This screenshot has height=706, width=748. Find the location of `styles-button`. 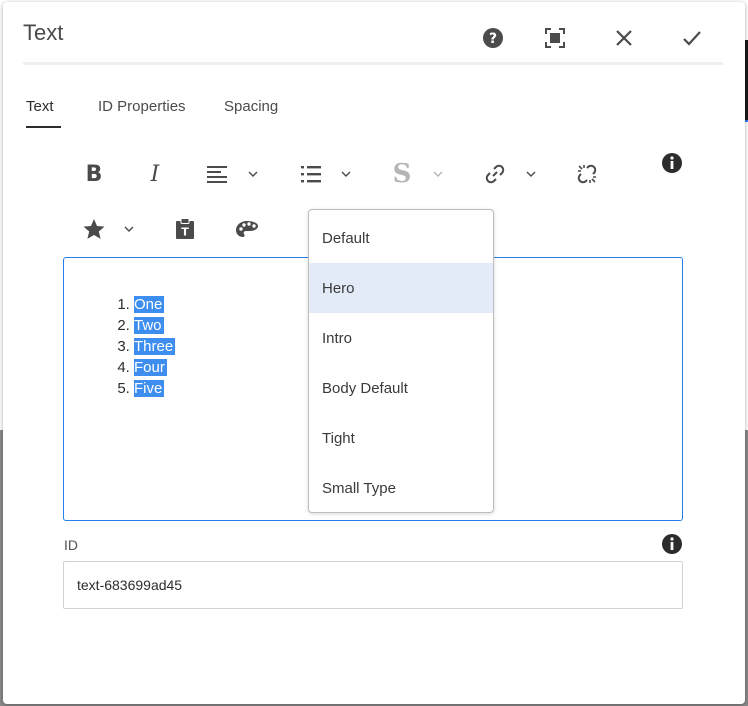

styles-button is located at coordinates (94, 229).